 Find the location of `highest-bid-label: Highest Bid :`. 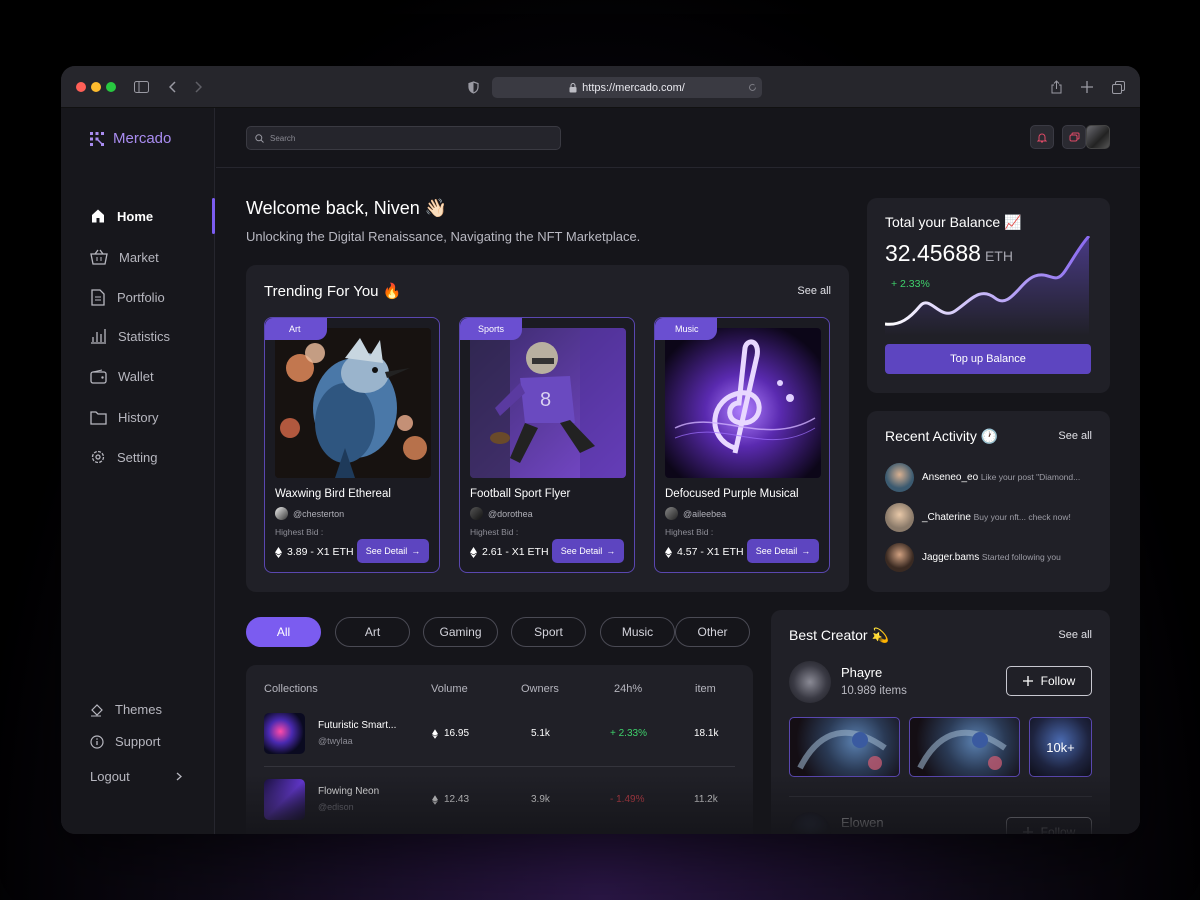

highest-bid-label: Highest Bid : is located at coordinates (494, 532).